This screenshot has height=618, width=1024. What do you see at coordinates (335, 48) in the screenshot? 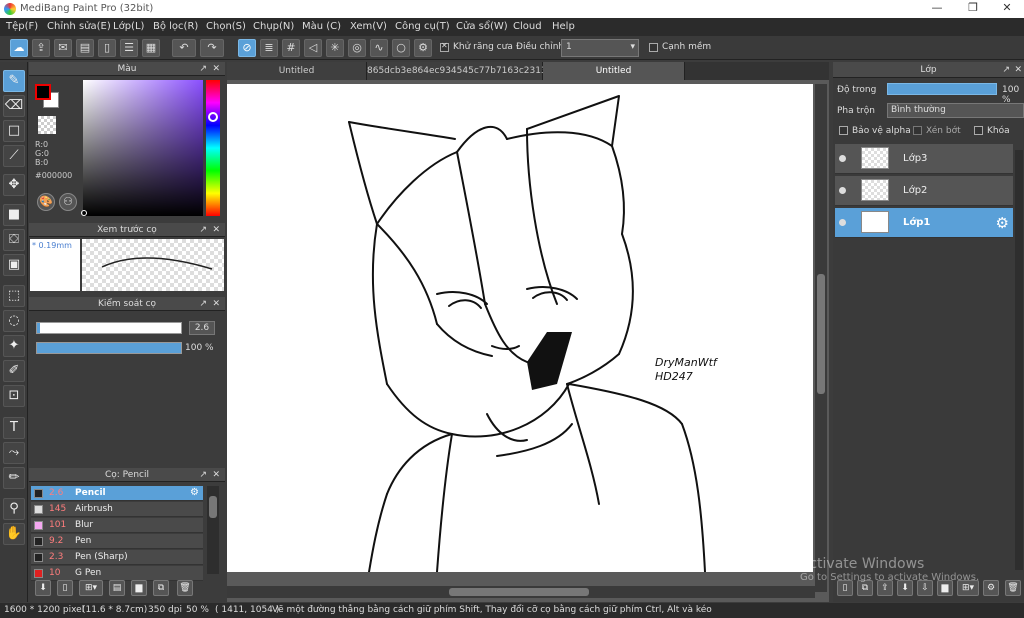
I see `radial-snap-icon: ✳` at bounding box center [335, 48].